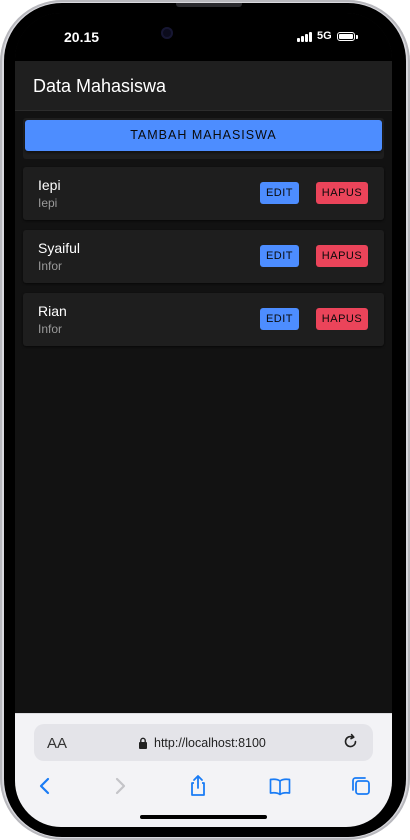  What do you see at coordinates (203, 256) in the screenshot?
I see `list-item: Syaiful Infor EDIT HAPUS` at bounding box center [203, 256].